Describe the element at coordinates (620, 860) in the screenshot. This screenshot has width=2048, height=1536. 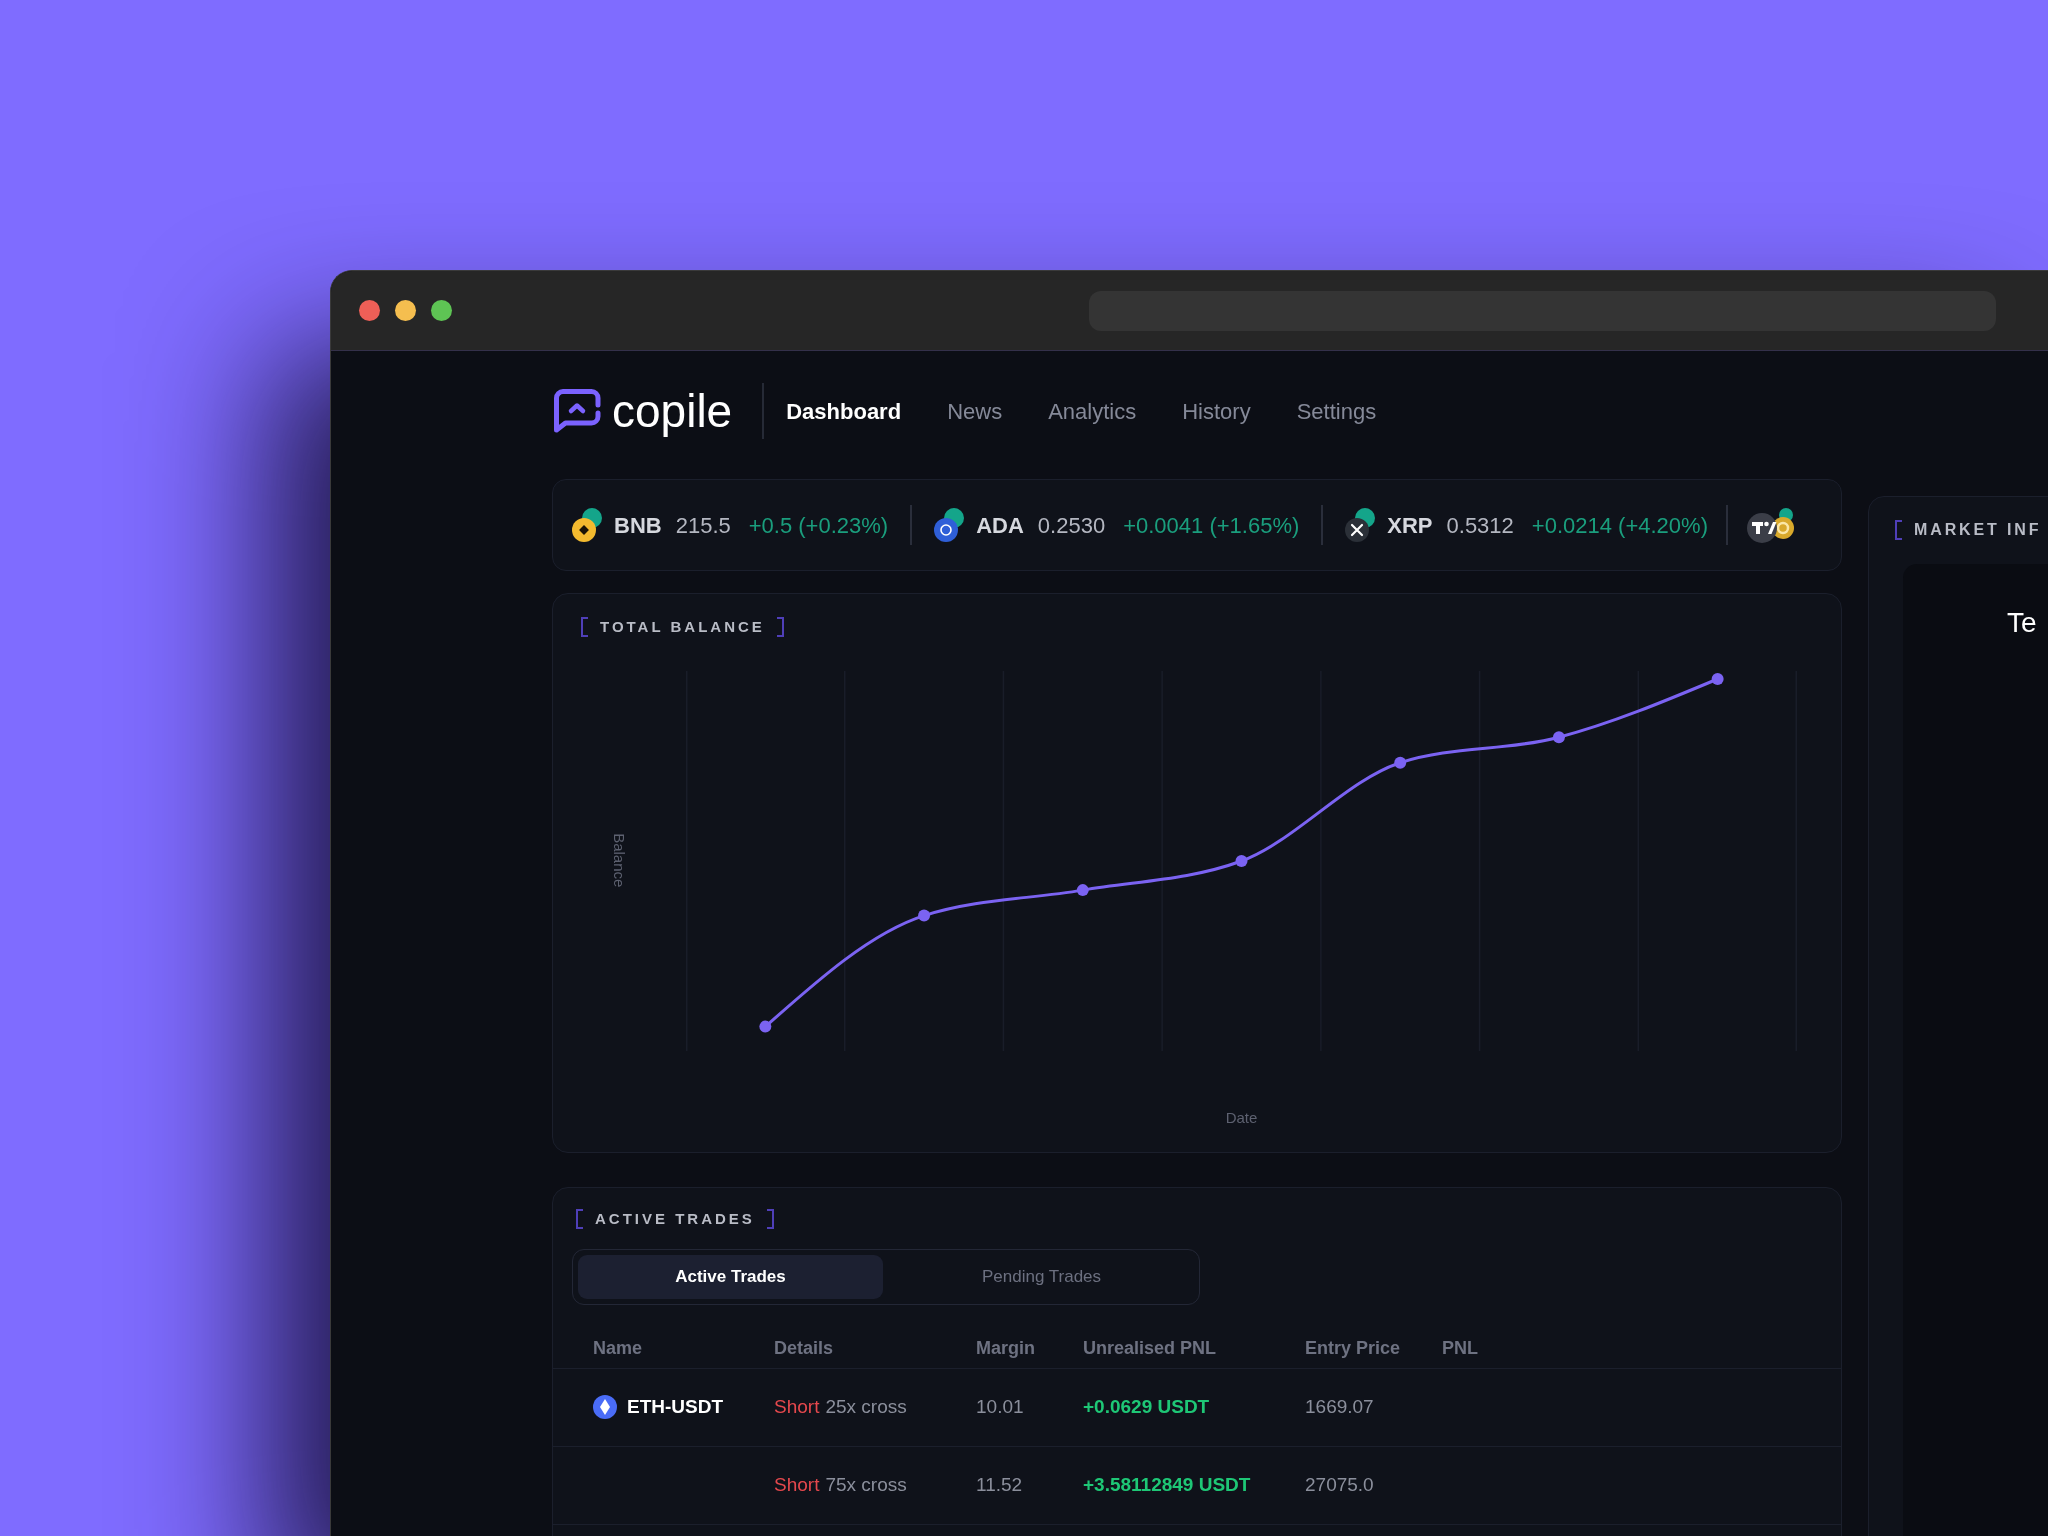
I see `axis-label: Balance` at that location.